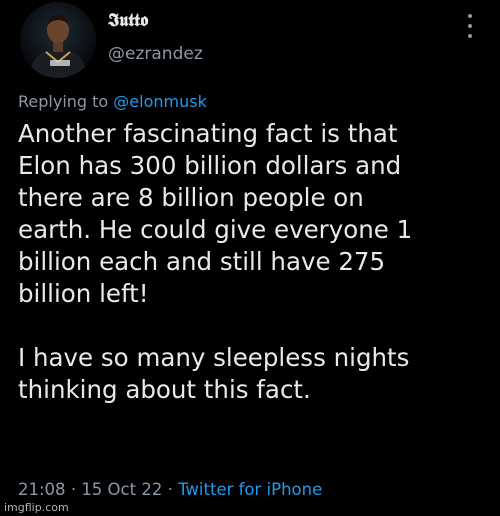 The height and width of the screenshot is (516, 500). Describe the element at coordinates (210, 165) in the screenshot. I see `tweet-line: Elon has 300 billion dollars and` at that location.